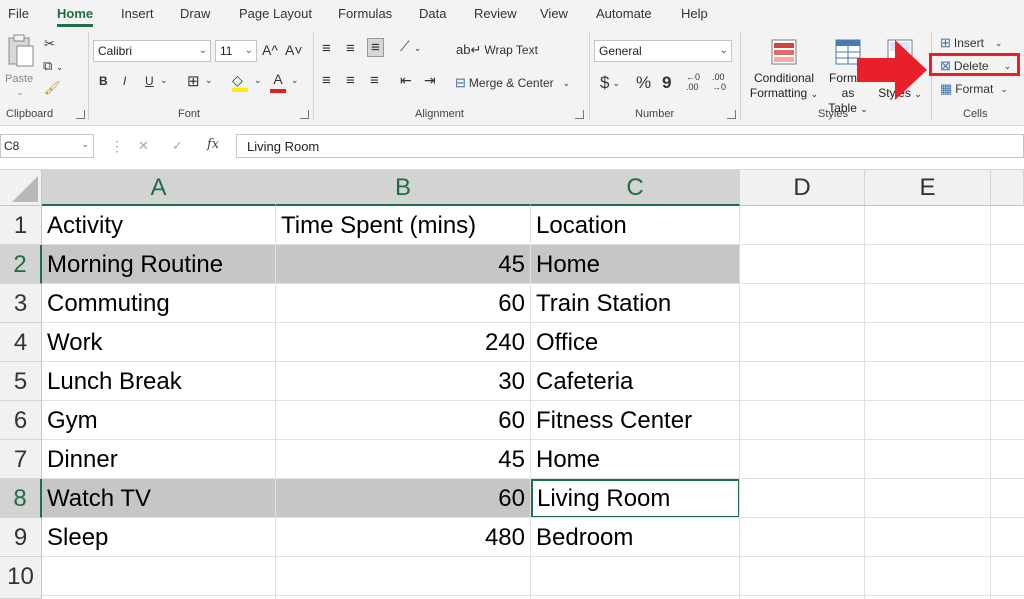  Describe the element at coordinates (159, 537) in the screenshot. I see `cell-a9: Sleep` at that location.